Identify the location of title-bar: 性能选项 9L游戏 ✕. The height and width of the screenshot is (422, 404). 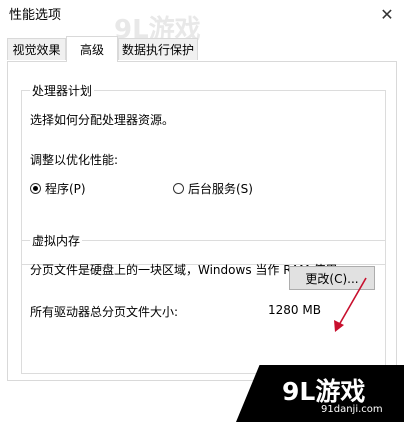
(202, 22).